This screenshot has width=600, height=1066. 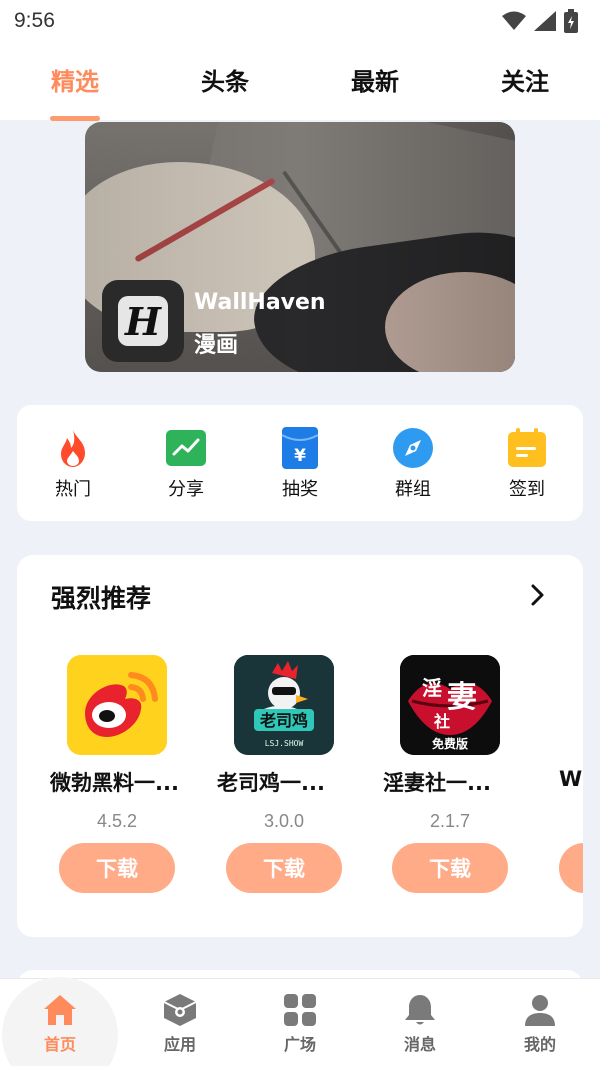 What do you see at coordinates (186, 448) in the screenshot?
I see `trend-chart-icon` at bounding box center [186, 448].